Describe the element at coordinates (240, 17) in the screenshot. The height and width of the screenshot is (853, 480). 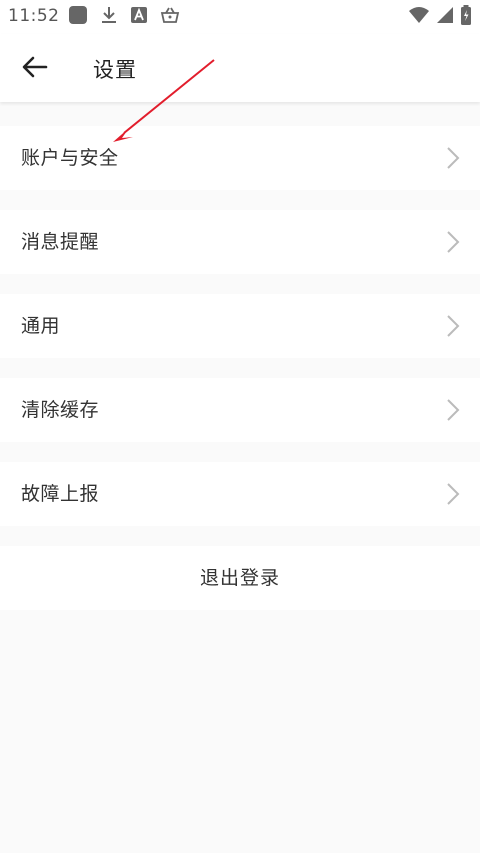
I see `status-bar: 11:52` at that location.